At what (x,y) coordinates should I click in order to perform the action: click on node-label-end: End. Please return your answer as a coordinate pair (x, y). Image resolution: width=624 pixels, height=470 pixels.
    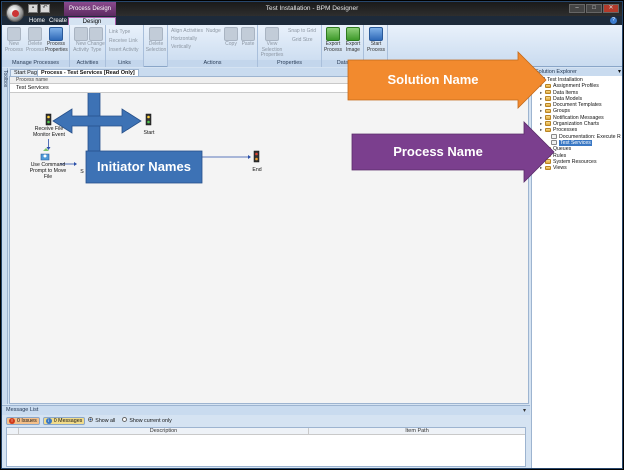
    Looking at the image, I should click on (257, 170).